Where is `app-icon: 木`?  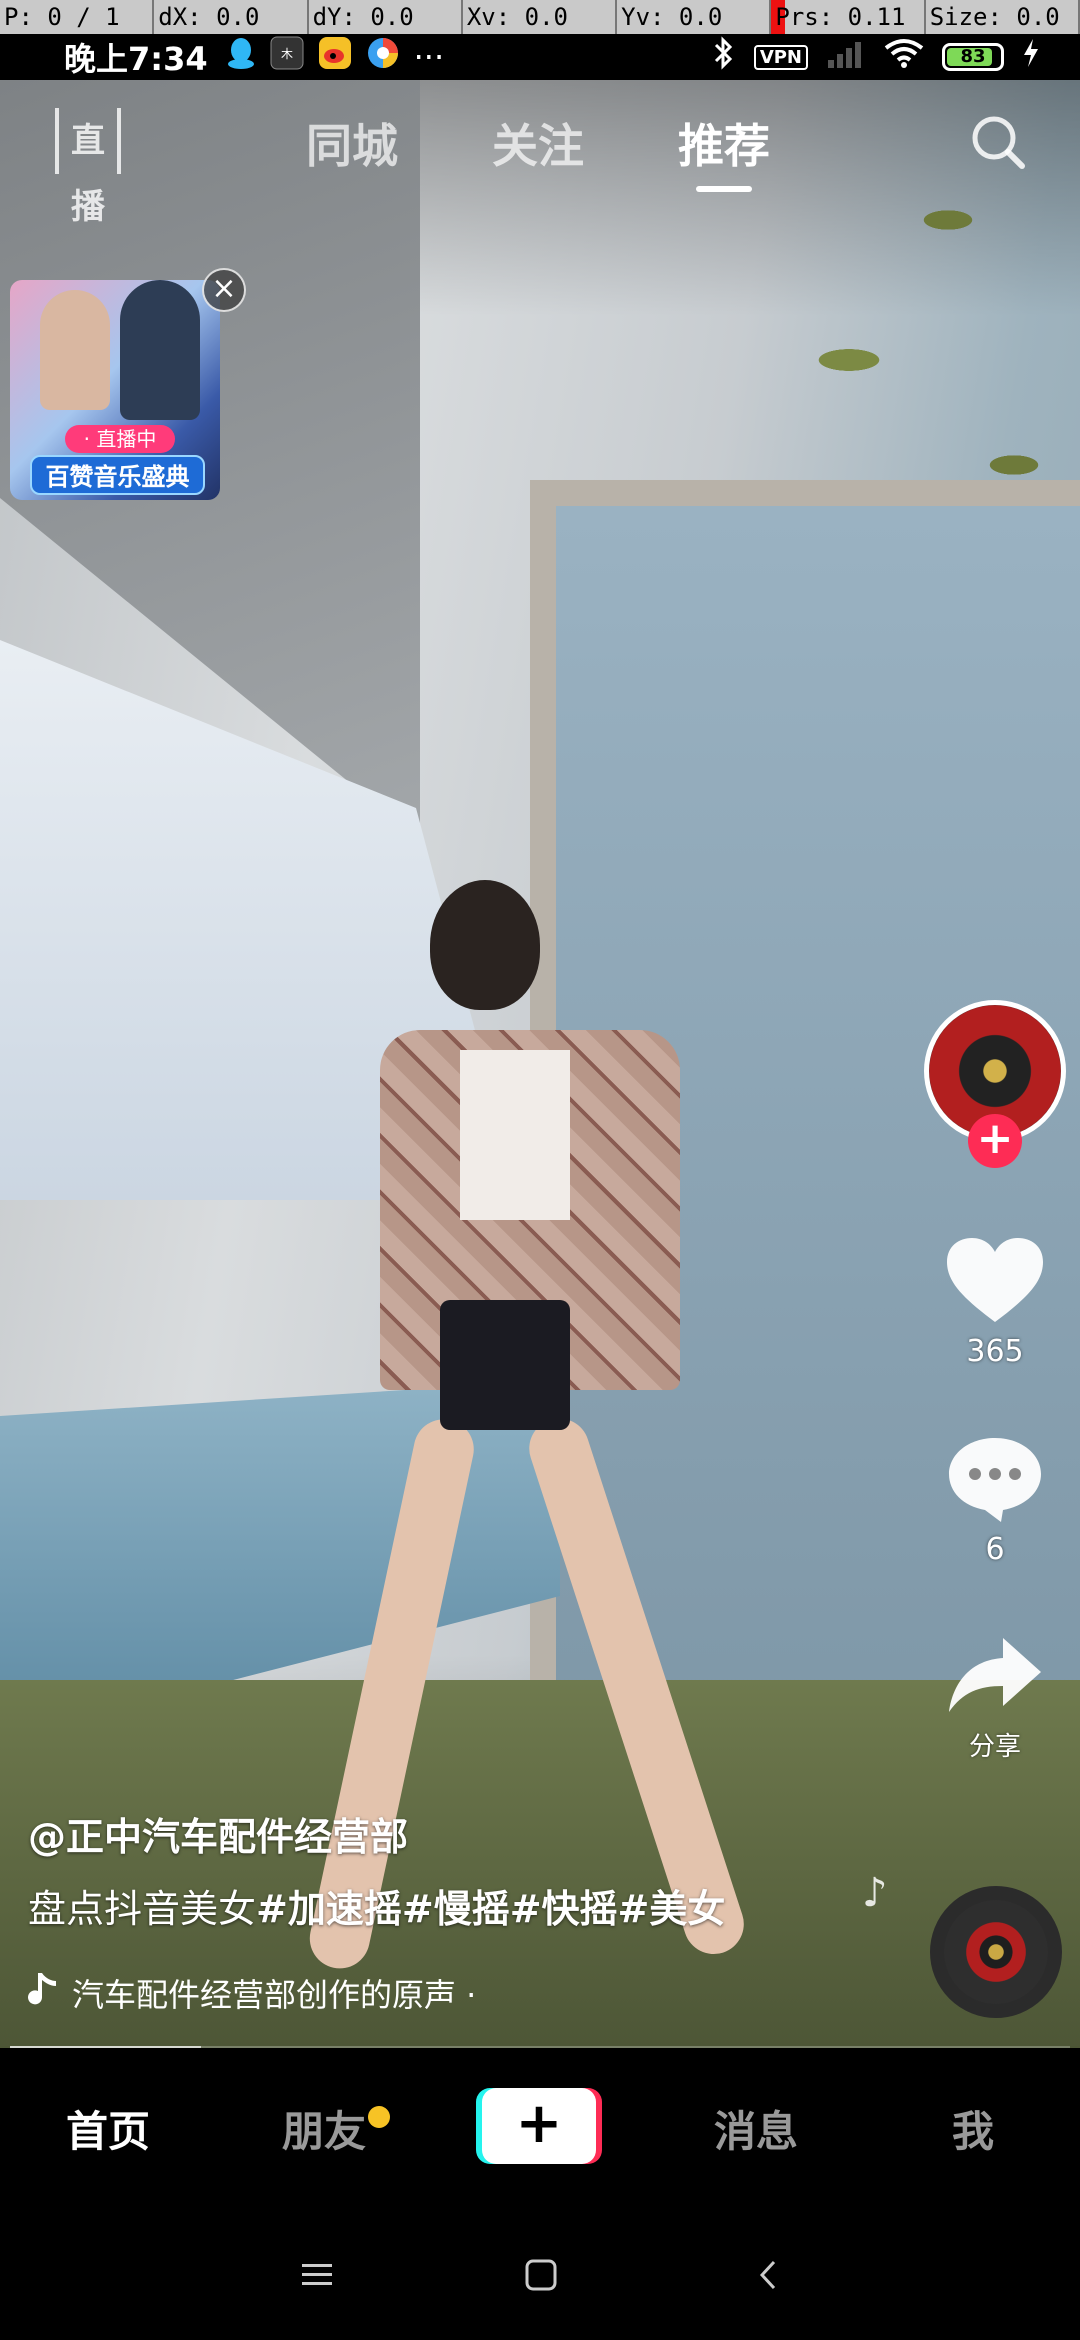 app-icon: 木 is located at coordinates (287, 57).